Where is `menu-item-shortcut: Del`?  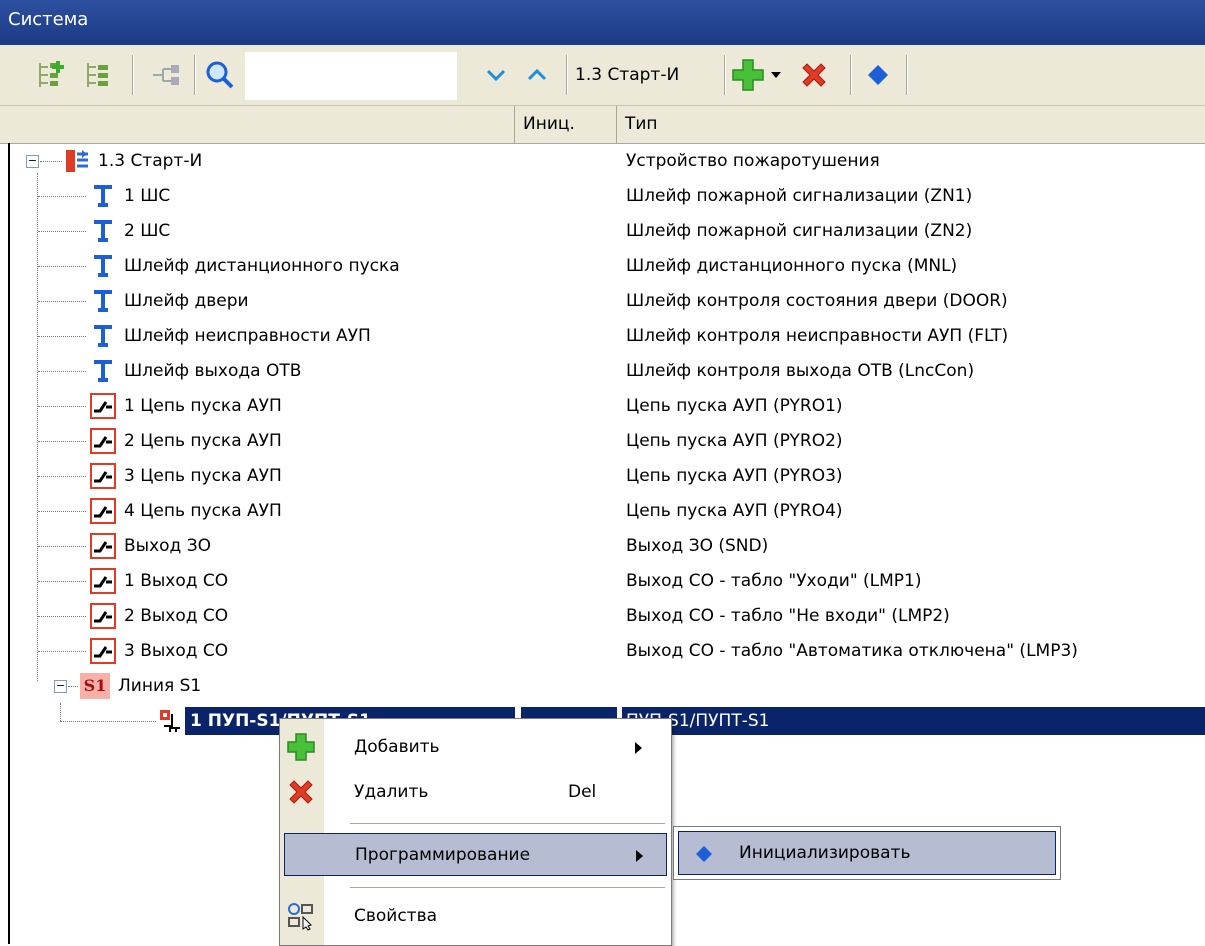 menu-item-shortcut: Del is located at coordinates (582, 792).